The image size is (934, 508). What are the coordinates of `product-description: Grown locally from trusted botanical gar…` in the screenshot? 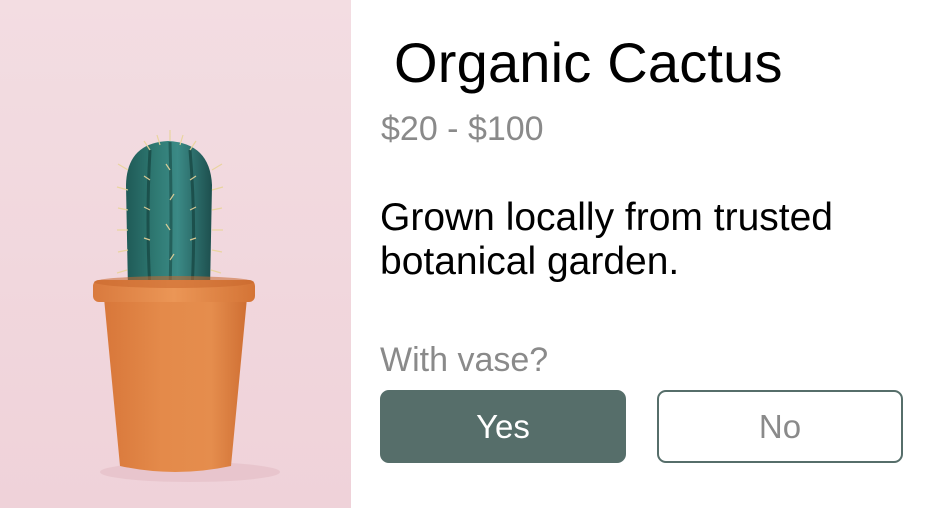 It's located at (606, 239).